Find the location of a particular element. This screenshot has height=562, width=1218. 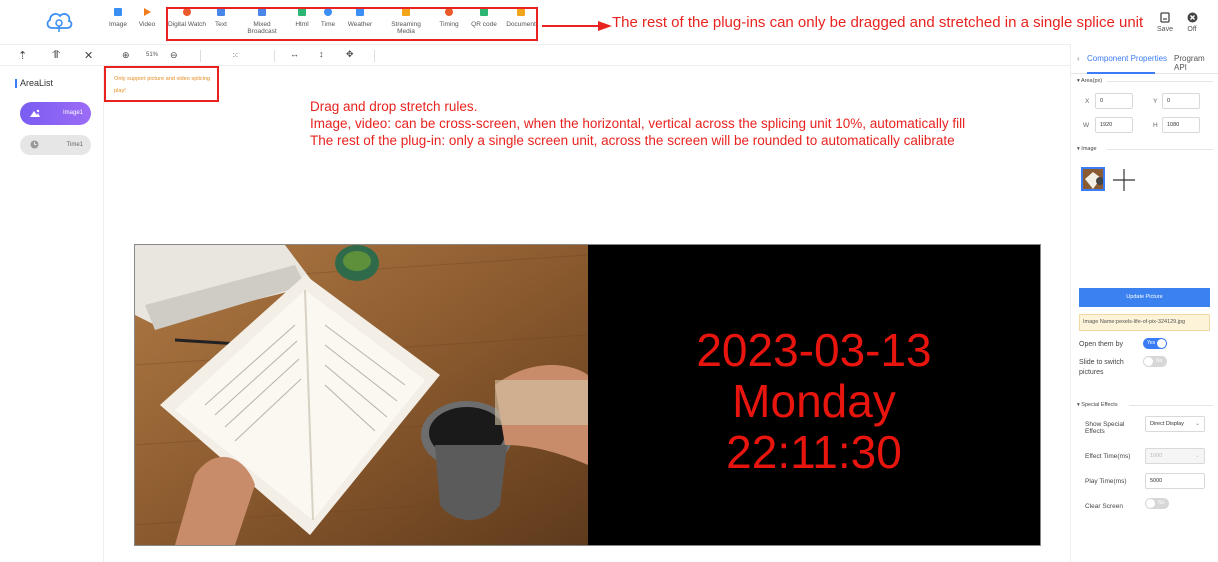

area-list-panel: AreaList Image1 Time1 is located at coordinates (52, 314).